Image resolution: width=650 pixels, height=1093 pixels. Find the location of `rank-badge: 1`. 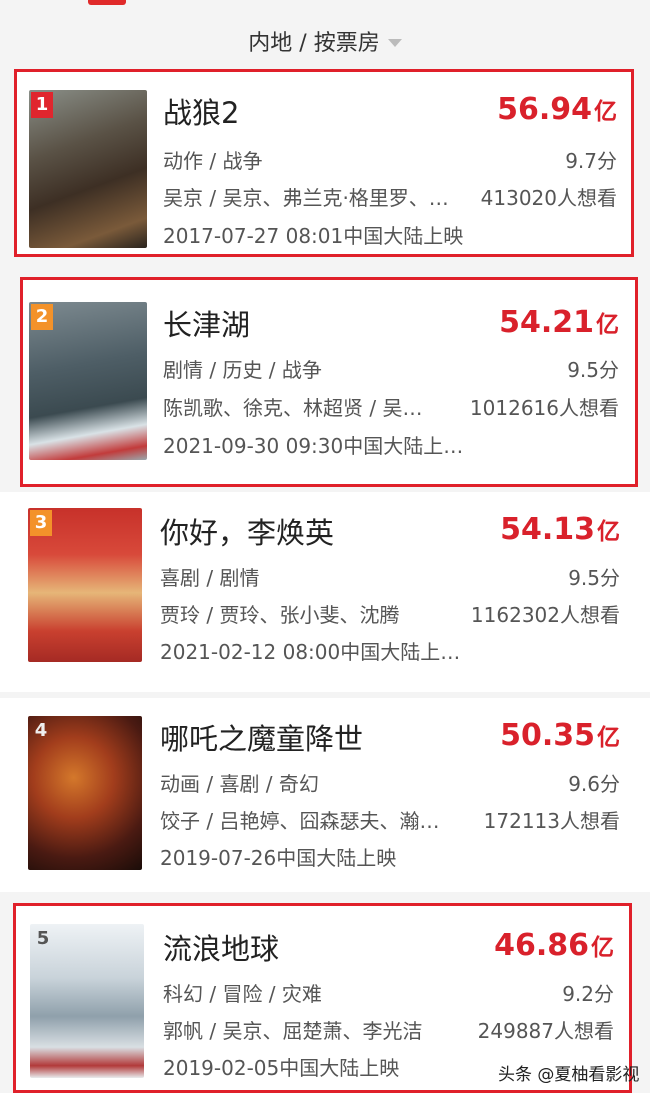

rank-badge: 1 is located at coordinates (42, 105).